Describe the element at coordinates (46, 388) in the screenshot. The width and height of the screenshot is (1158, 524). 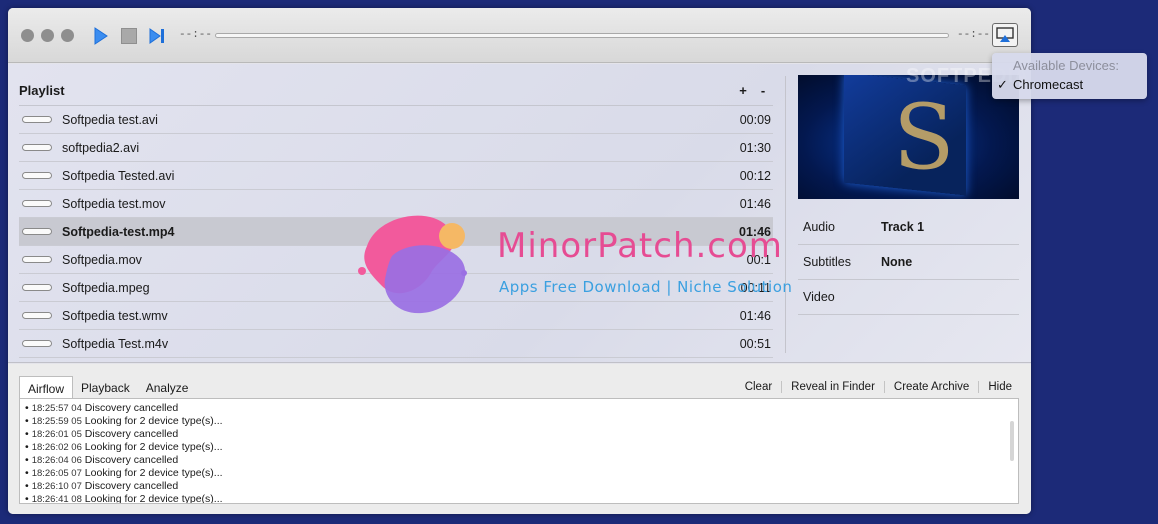
I see `tab-airflow: Airflow` at that location.